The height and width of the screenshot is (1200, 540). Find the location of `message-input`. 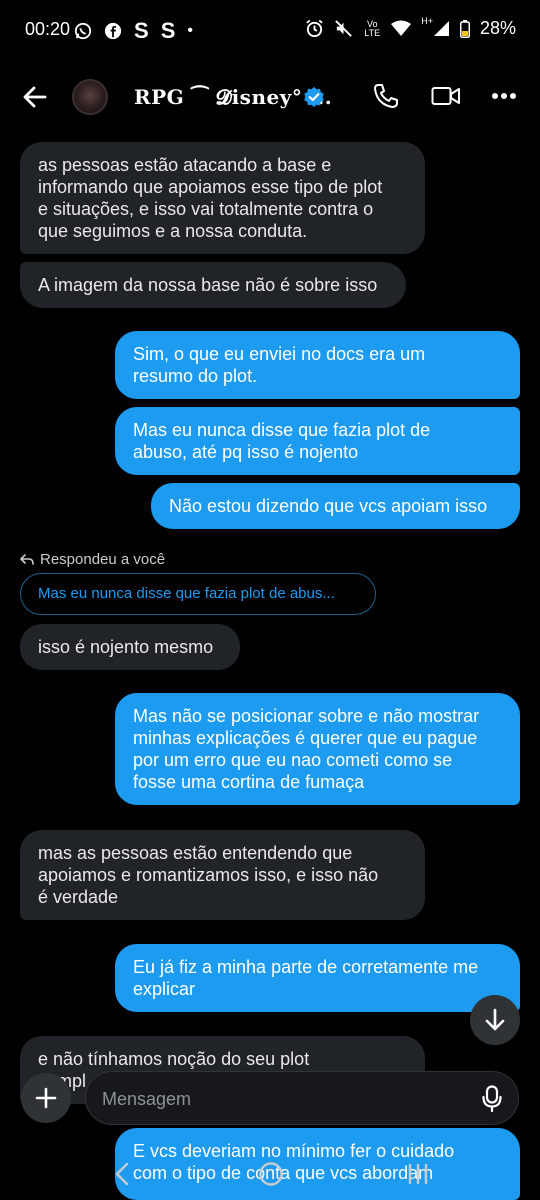

message-input is located at coordinates (282, 1099).